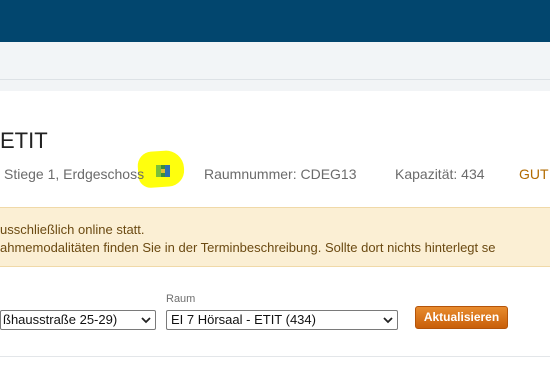 This screenshot has width=550, height=366. Describe the element at coordinates (24, 140) in the screenshot. I see `page-title: ETIT` at that location.